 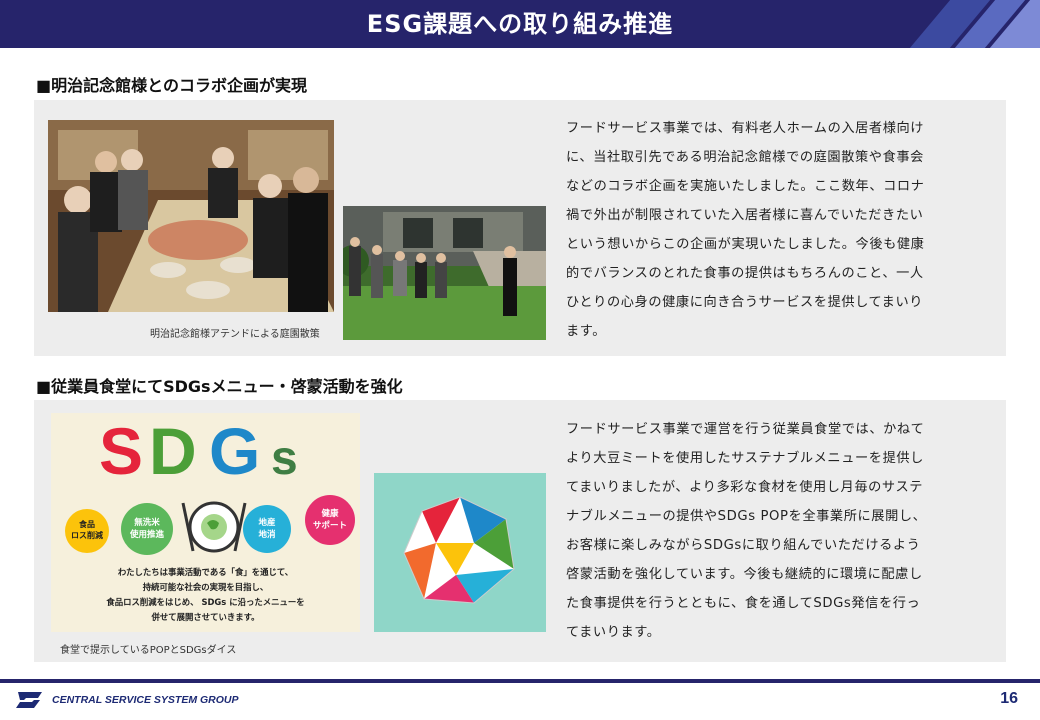 I want to click on badge-rice: 無洗米 使用推進, so click(x=147, y=529).